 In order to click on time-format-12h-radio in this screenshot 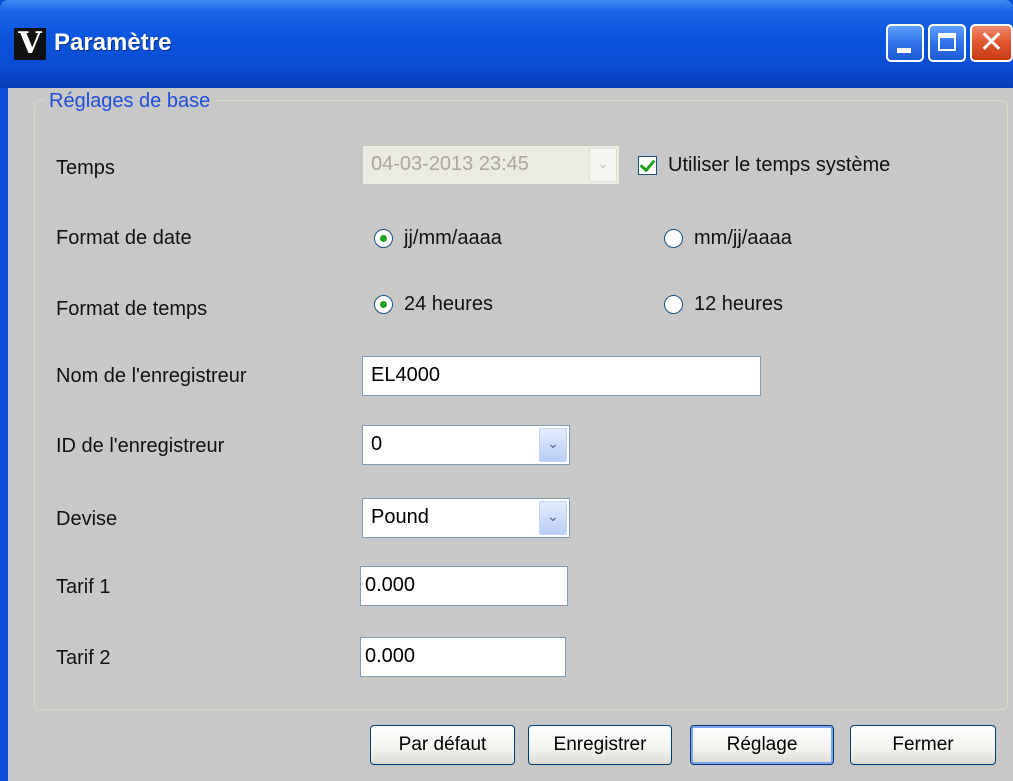, I will do `click(673, 304)`.